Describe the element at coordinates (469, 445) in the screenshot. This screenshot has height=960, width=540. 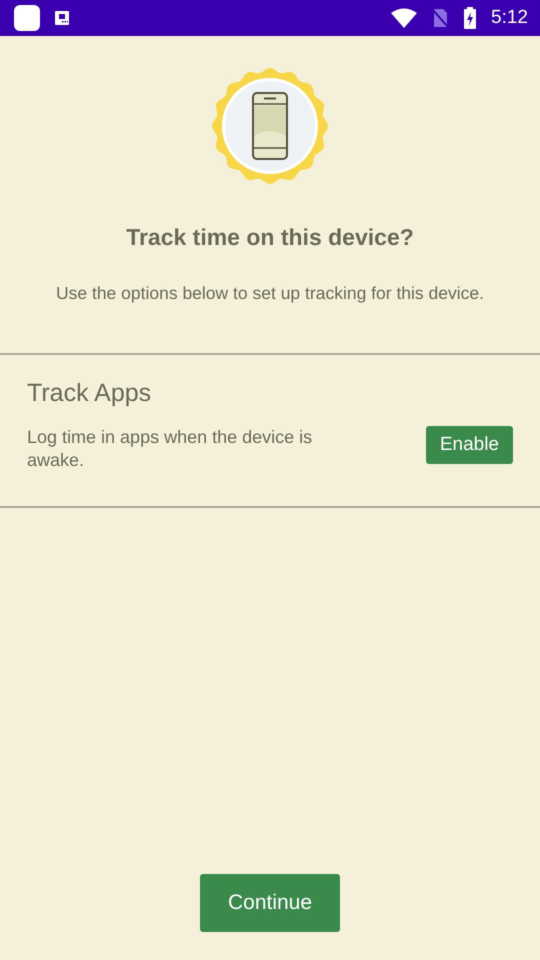
I see `enable-button: Enable` at that location.